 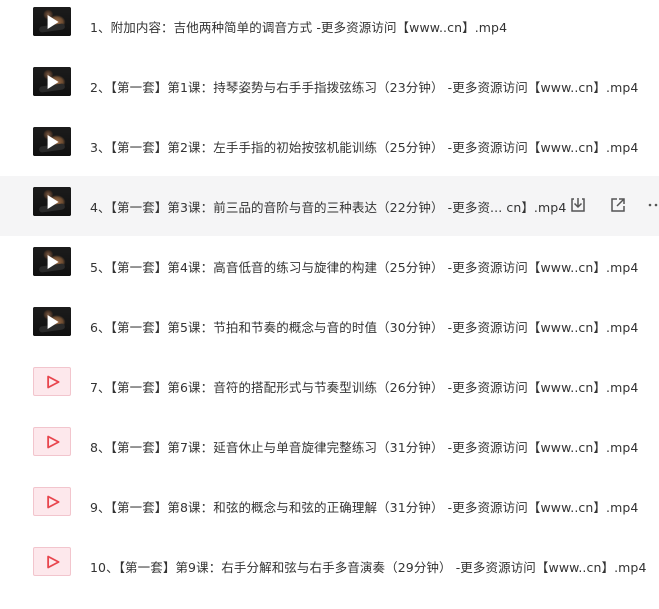 I want to click on more-icon, so click(x=652, y=205).